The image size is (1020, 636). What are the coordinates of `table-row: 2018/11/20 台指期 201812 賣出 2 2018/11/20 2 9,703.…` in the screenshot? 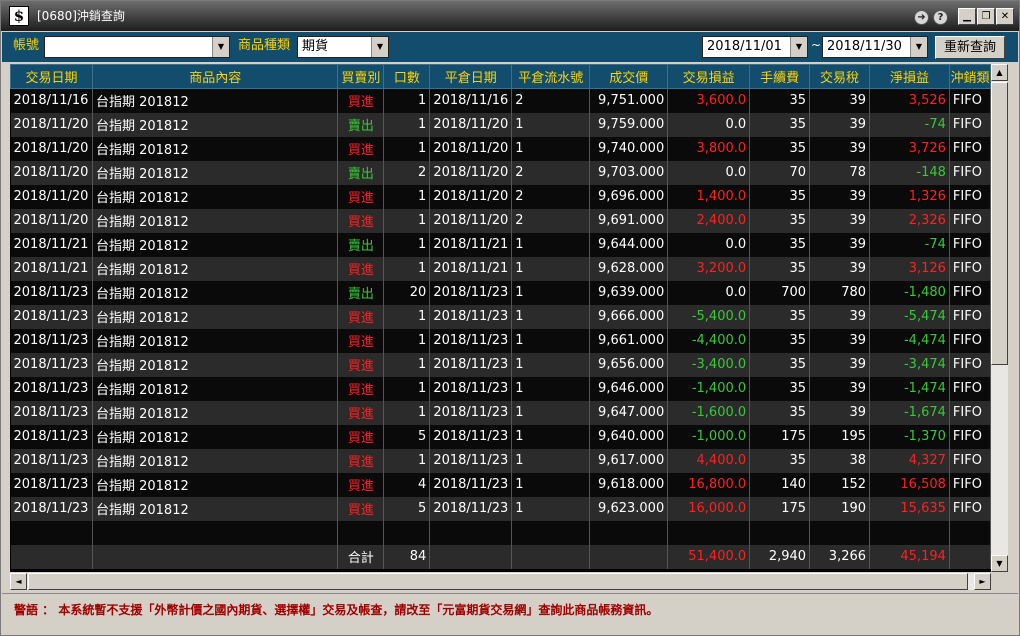 It's located at (500, 172).